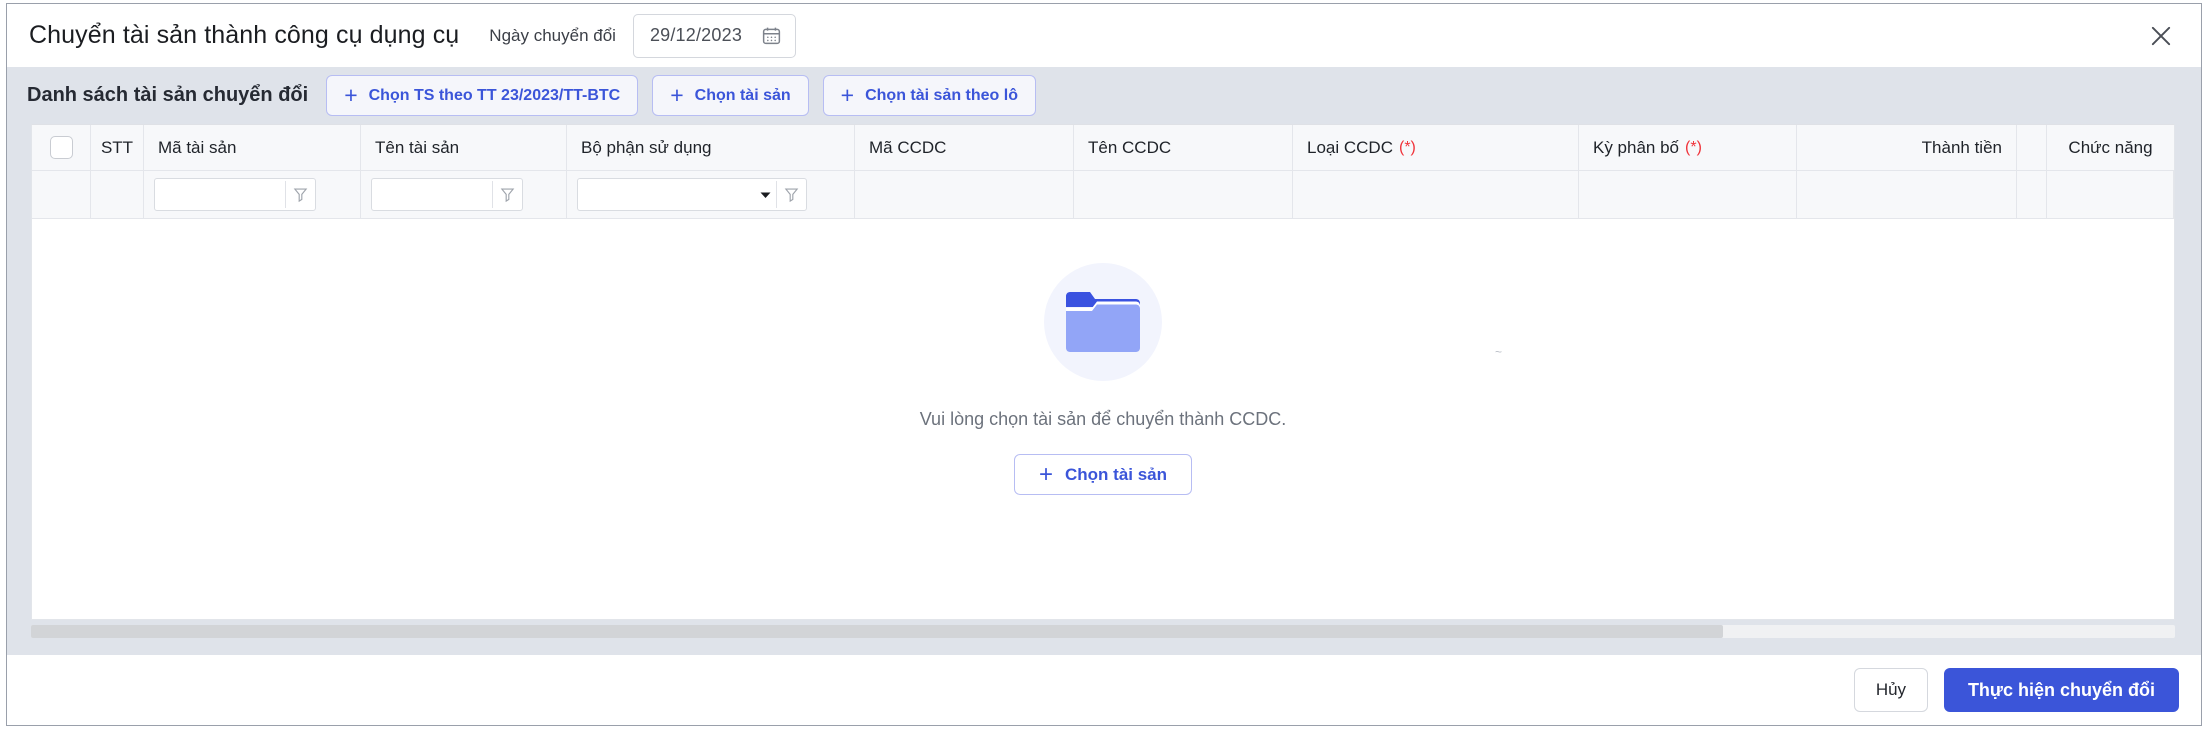  Describe the element at coordinates (2110, 194) in the screenshot. I see `filter-cell-chuc-nang` at that location.